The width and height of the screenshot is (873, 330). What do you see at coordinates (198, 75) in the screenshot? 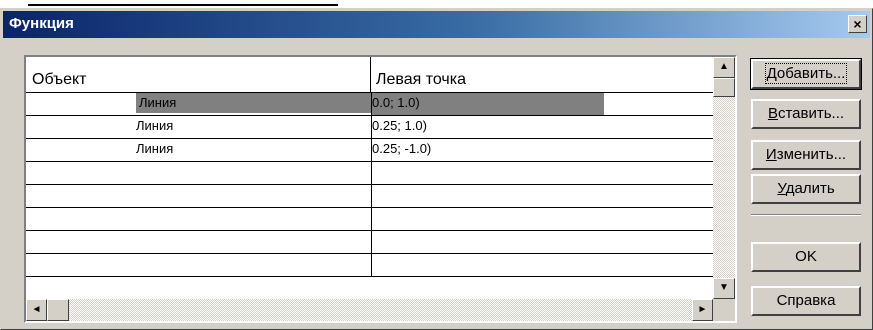
I see `column-header-object: Объект` at bounding box center [198, 75].